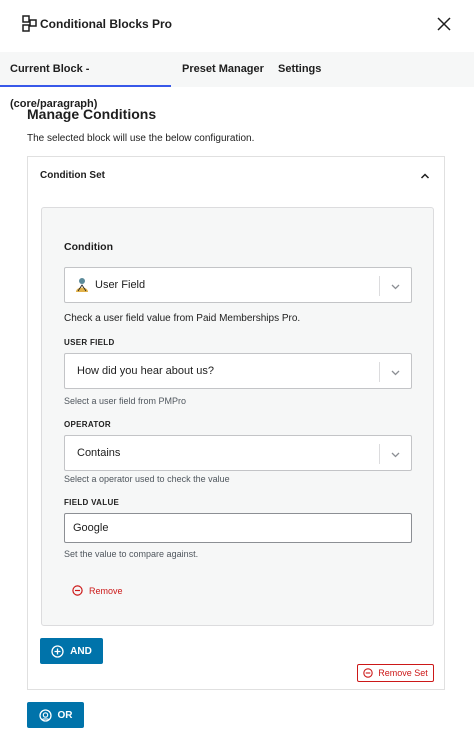 The height and width of the screenshot is (754, 474). What do you see at coordinates (106, 24) in the screenshot?
I see `app-title: Conditional Blocks Pro` at bounding box center [106, 24].